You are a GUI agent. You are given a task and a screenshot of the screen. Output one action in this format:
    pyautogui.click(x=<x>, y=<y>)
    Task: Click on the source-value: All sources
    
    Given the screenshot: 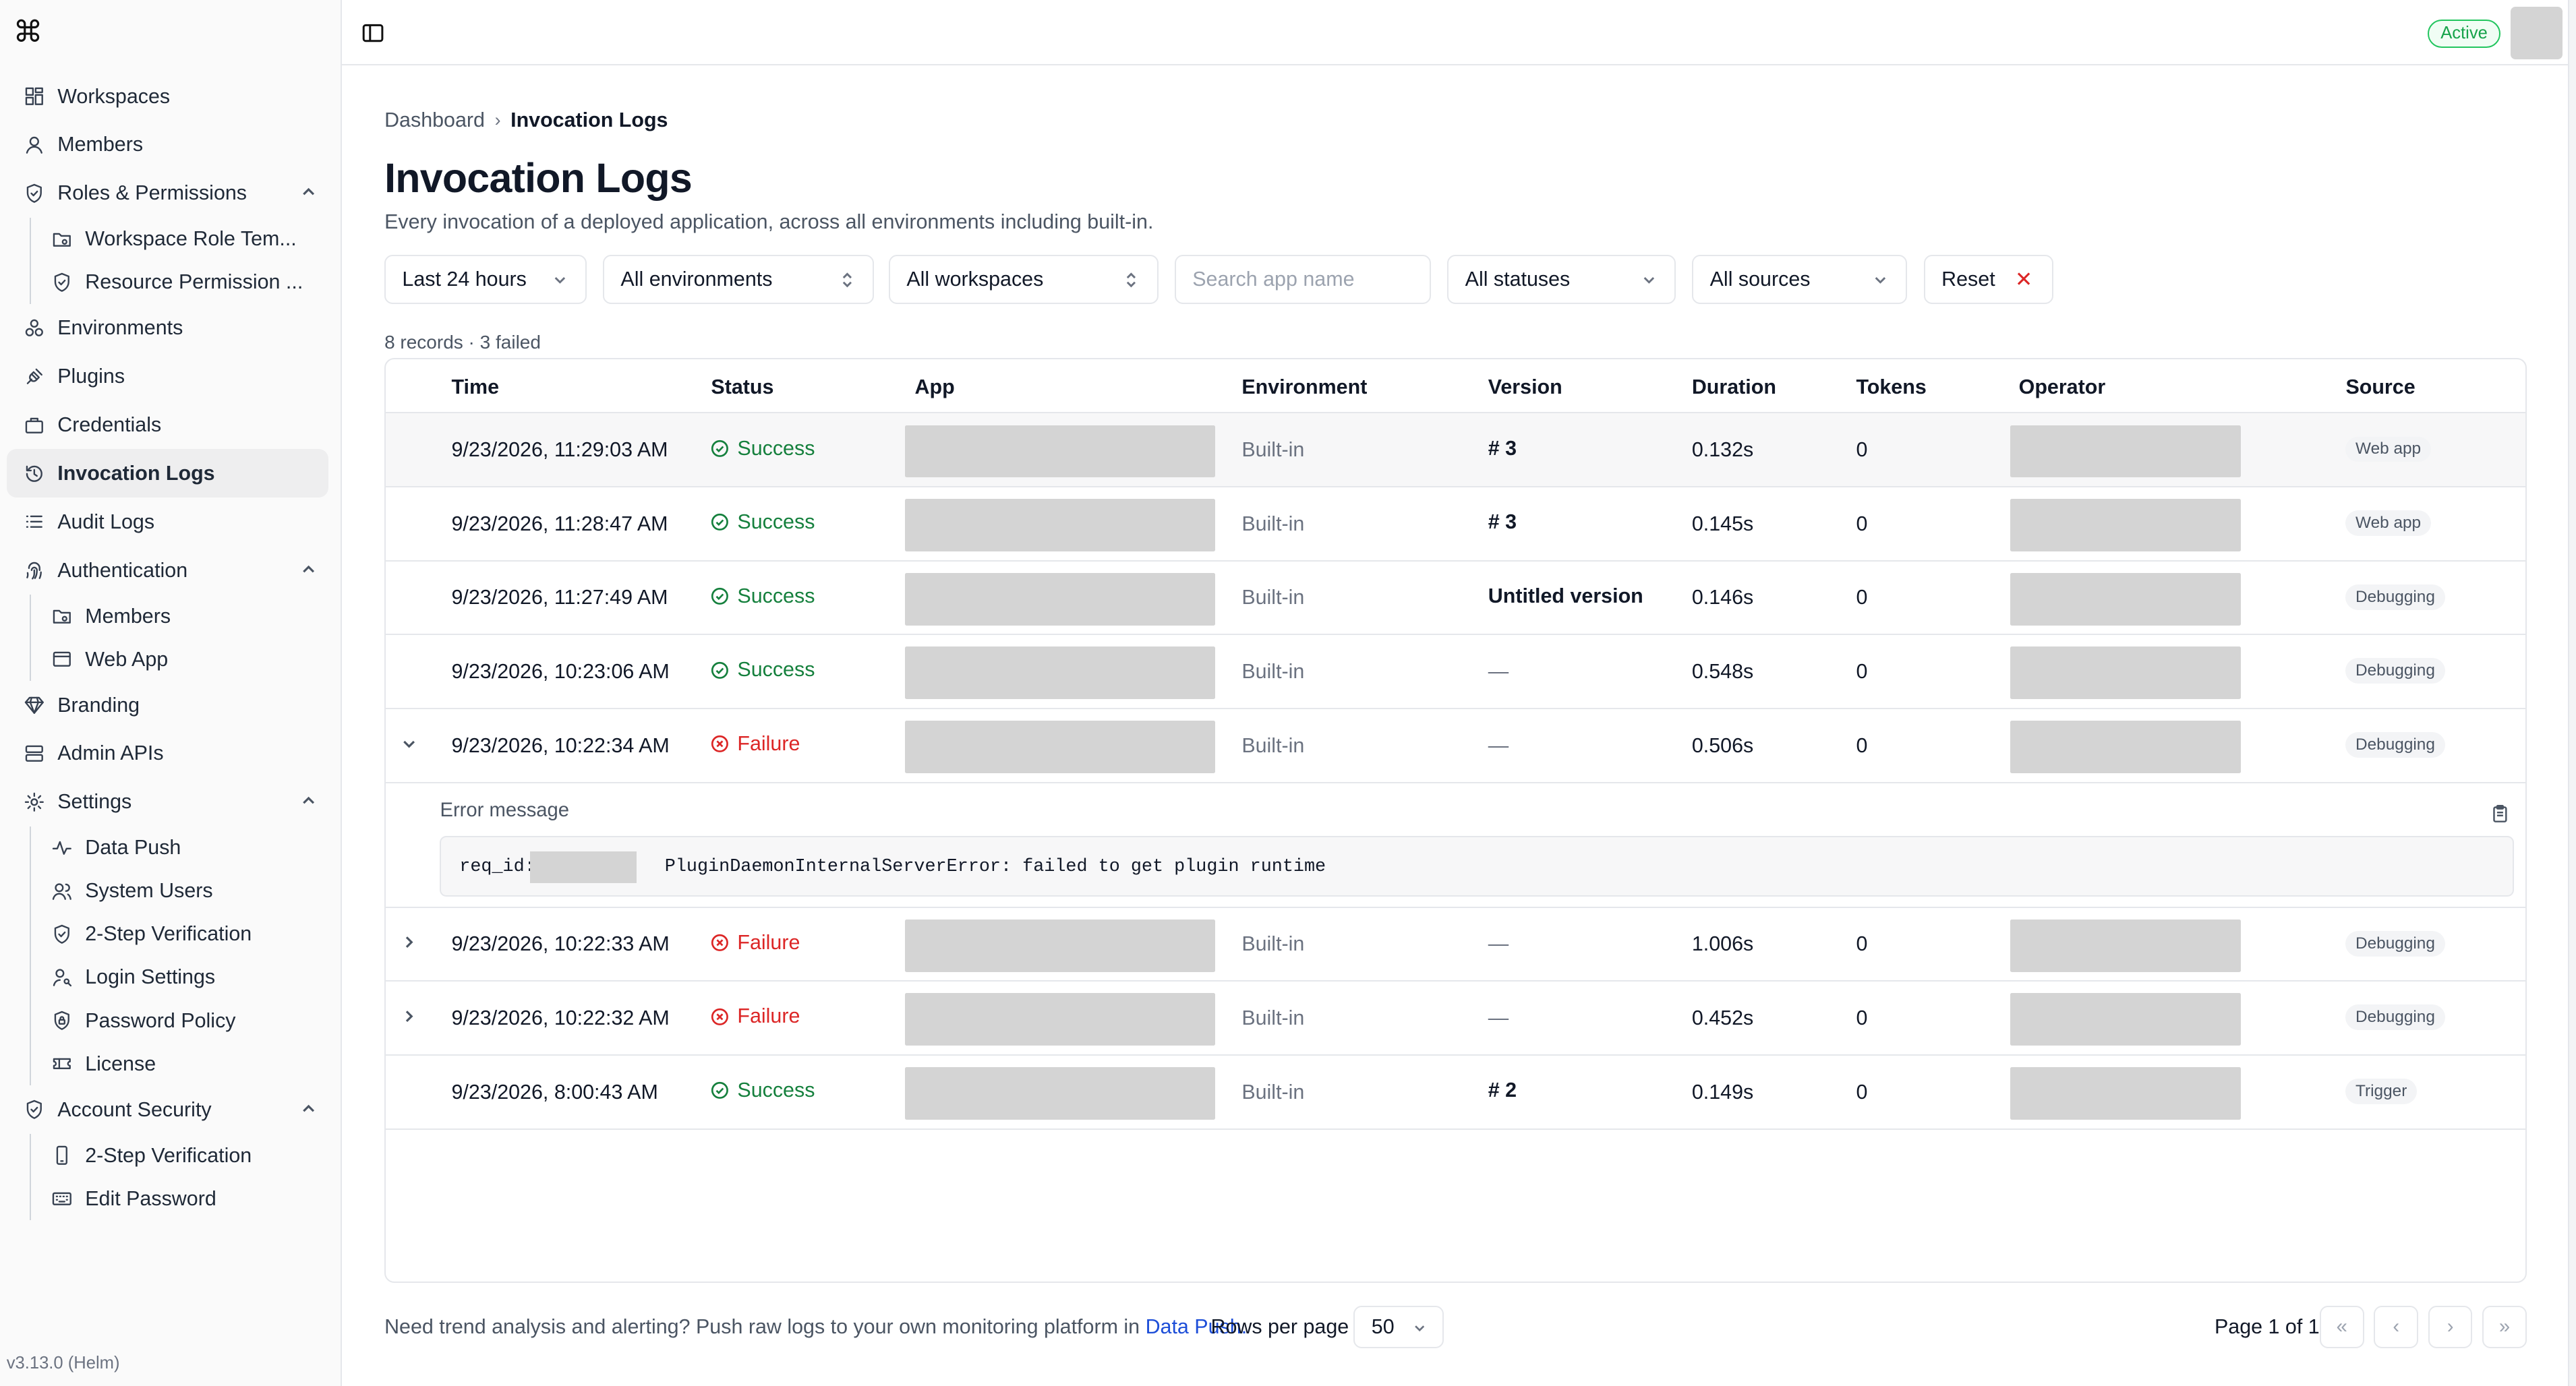 What is the action you would take?
    pyautogui.click(x=1760, y=279)
    